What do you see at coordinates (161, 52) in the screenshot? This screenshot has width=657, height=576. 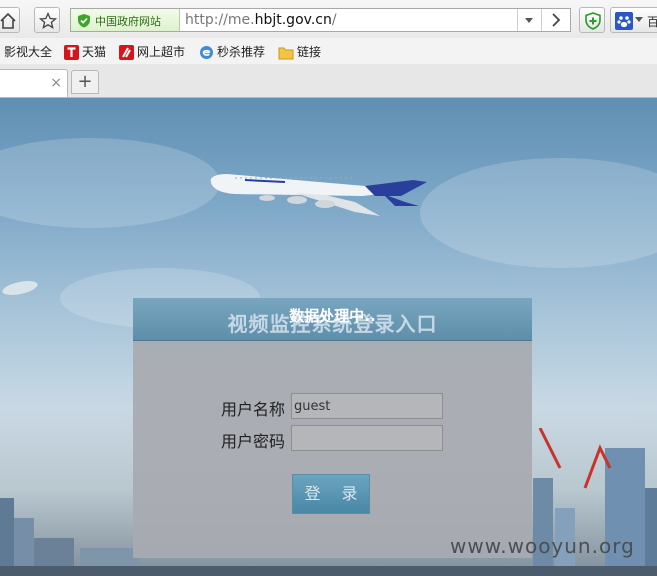 I see `bookmark-label: 网上超市` at bounding box center [161, 52].